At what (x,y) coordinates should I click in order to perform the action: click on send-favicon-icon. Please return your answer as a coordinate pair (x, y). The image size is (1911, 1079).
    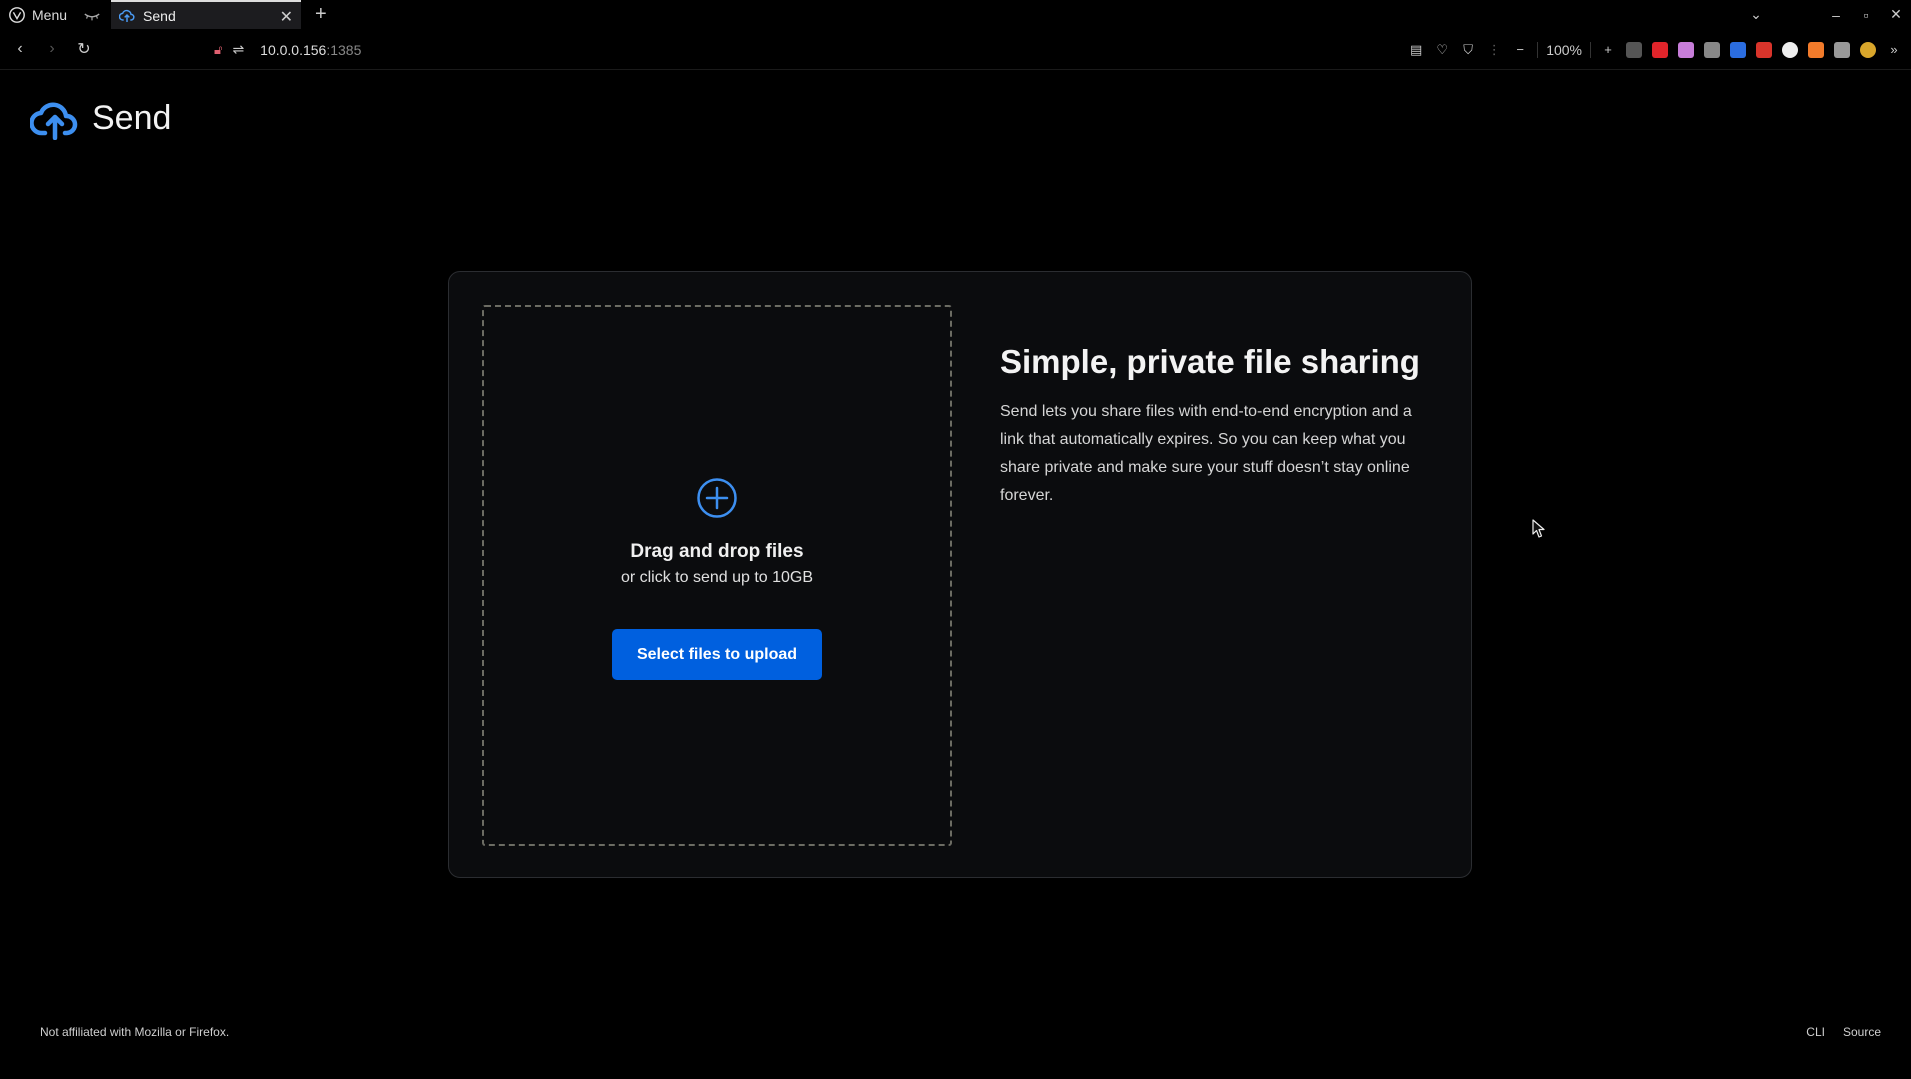
    Looking at the image, I should click on (127, 15).